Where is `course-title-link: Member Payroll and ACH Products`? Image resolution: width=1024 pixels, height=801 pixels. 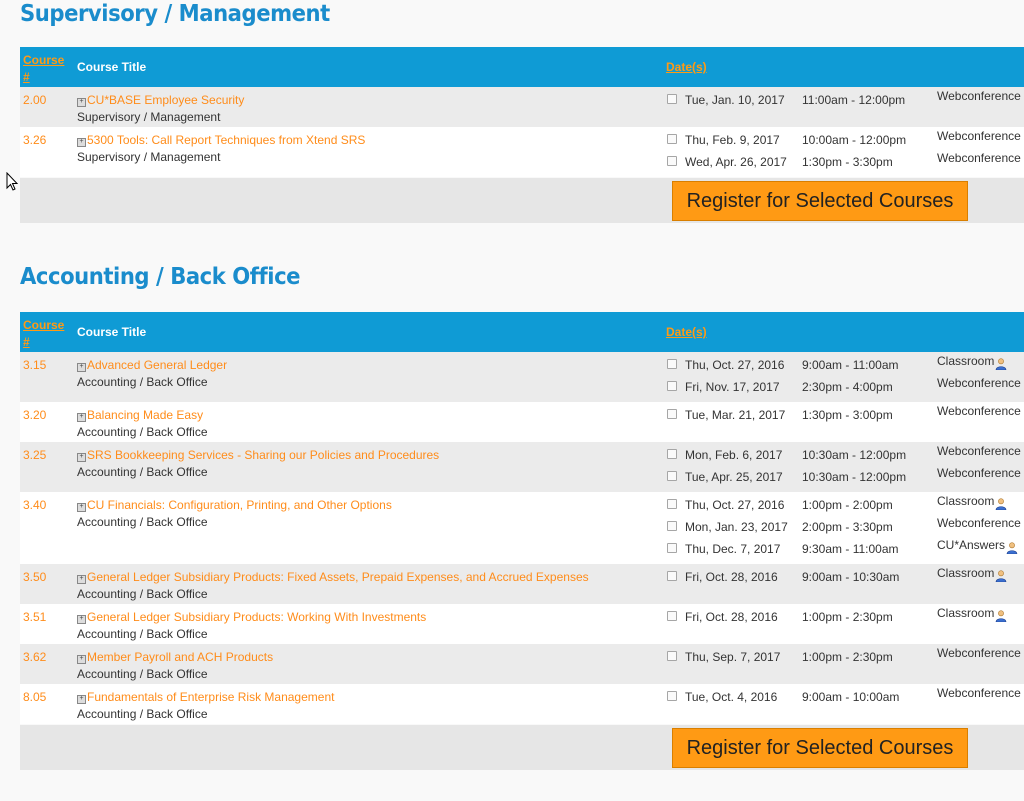 course-title-link: Member Payroll and ACH Products is located at coordinates (180, 657).